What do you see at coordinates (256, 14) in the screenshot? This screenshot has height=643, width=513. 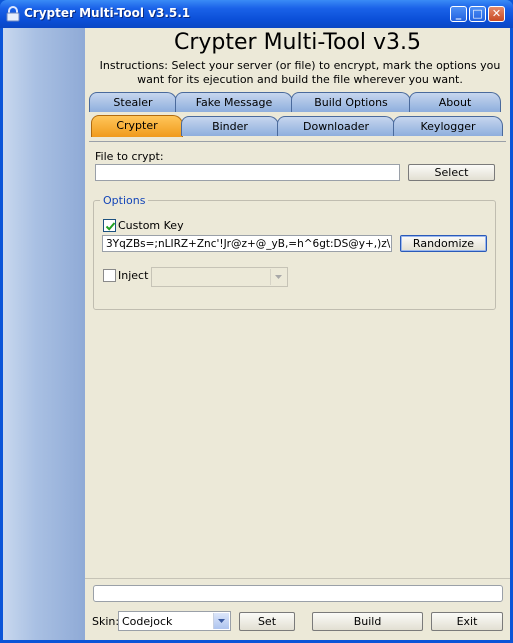 I see `title-bar: Crypter Multi-Tool v3.5.1 _ □ ✕` at bounding box center [256, 14].